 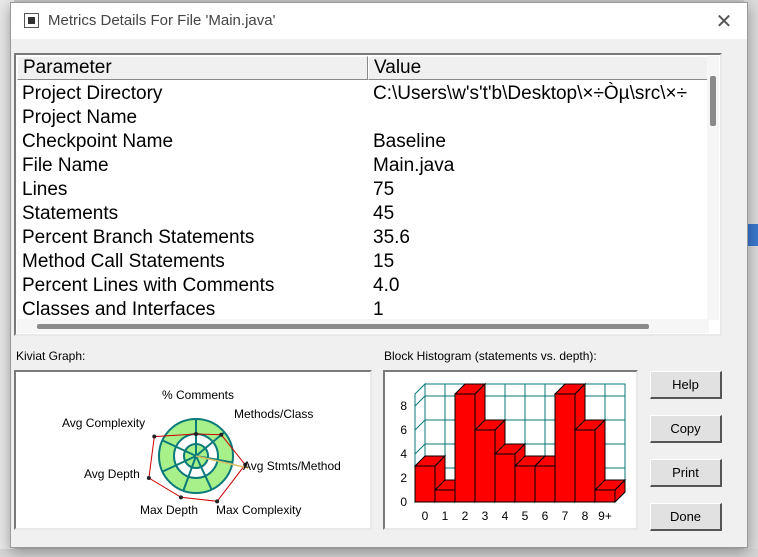 I want to click on histogram-y-tick: 0, so click(x=403, y=502).